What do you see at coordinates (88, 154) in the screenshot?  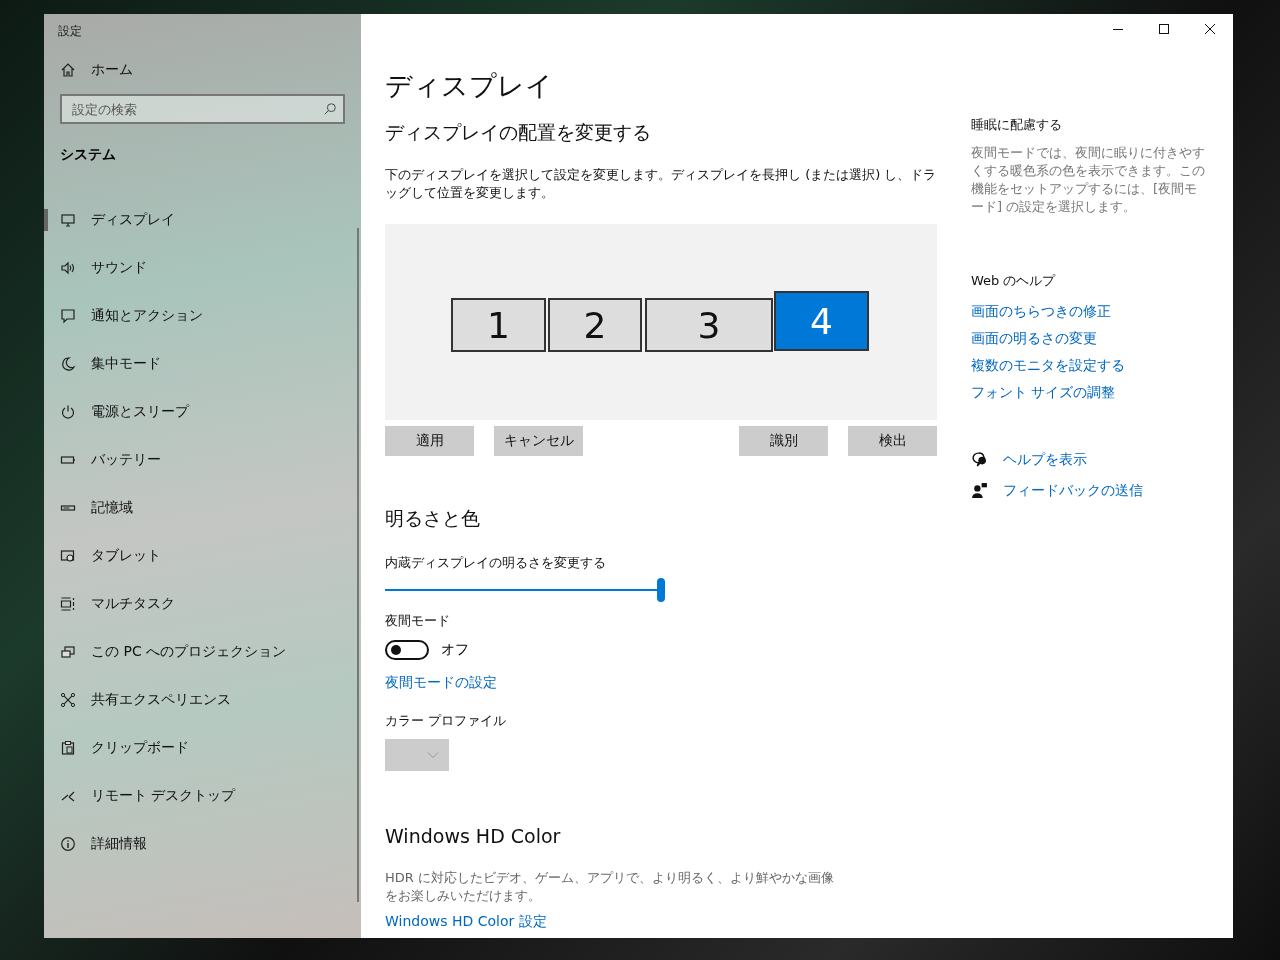 I see `section-heading: システム` at bounding box center [88, 154].